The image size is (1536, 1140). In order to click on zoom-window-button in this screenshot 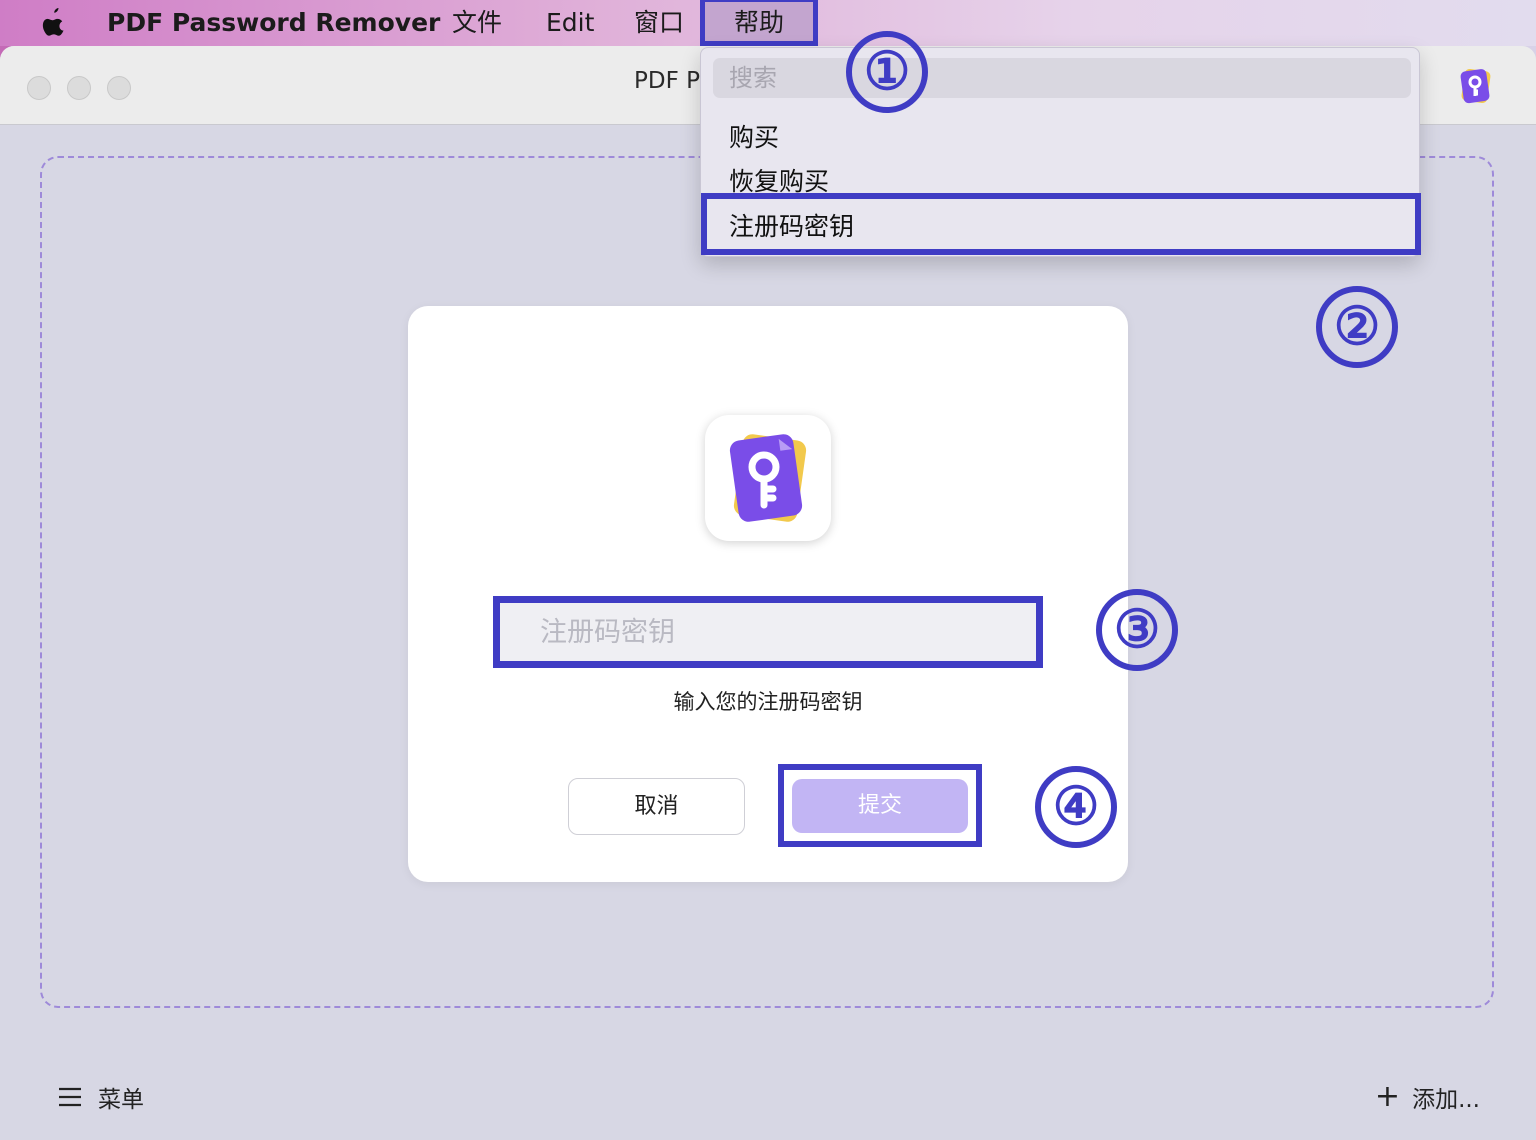, I will do `click(119, 88)`.